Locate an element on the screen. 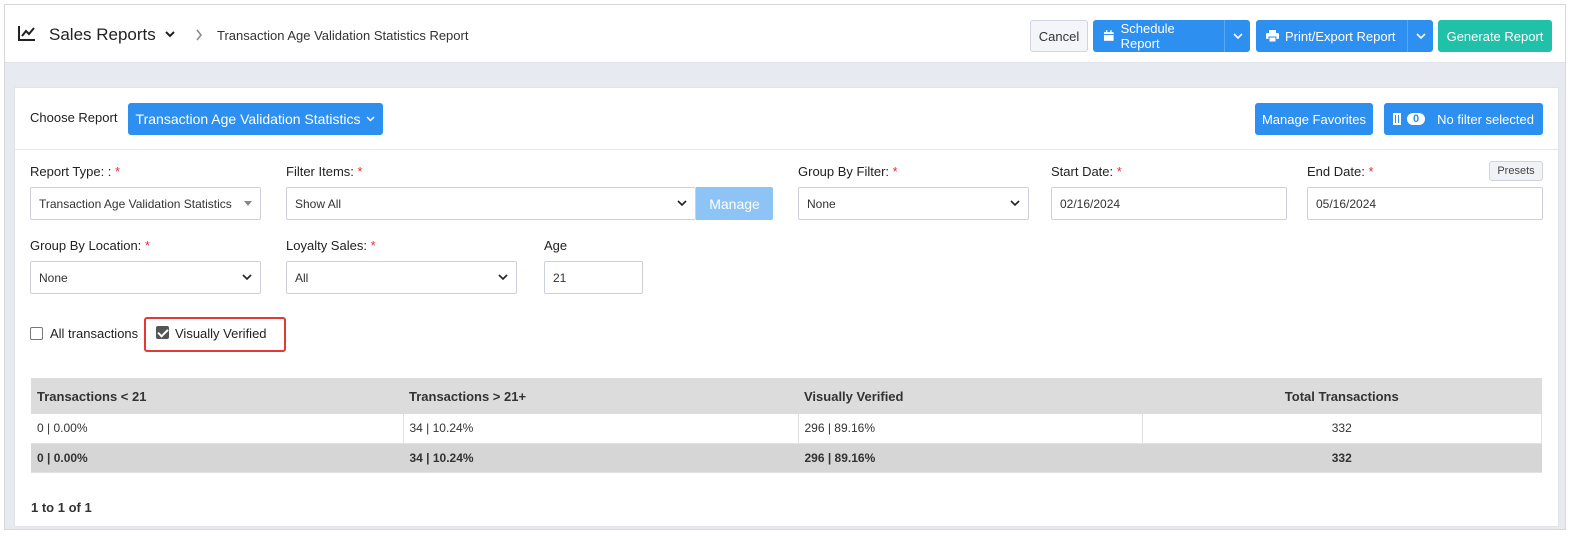 The image size is (1585, 536). print-export-label: Print/Export Report is located at coordinates (1340, 36).